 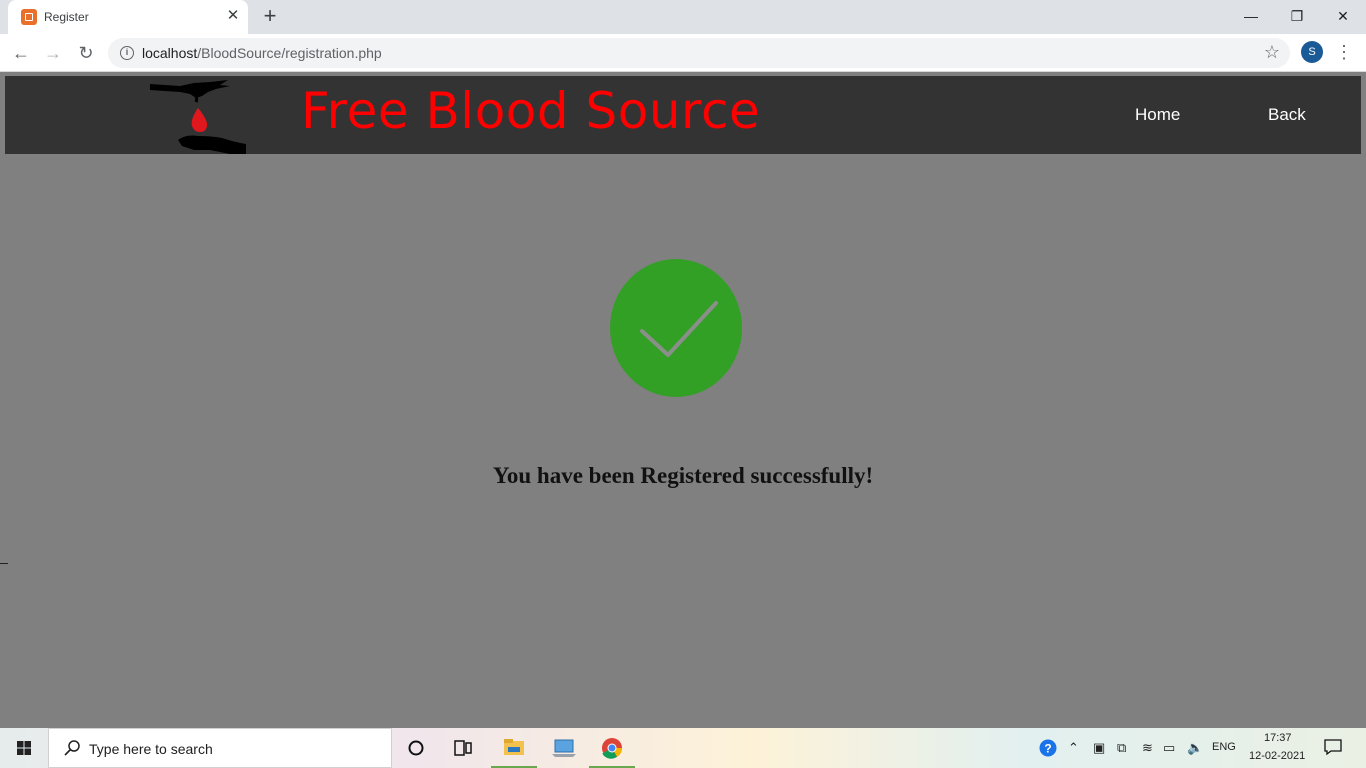 What do you see at coordinates (1147, 748) in the screenshot?
I see `wifi-icon: ≋` at bounding box center [1147, 748].